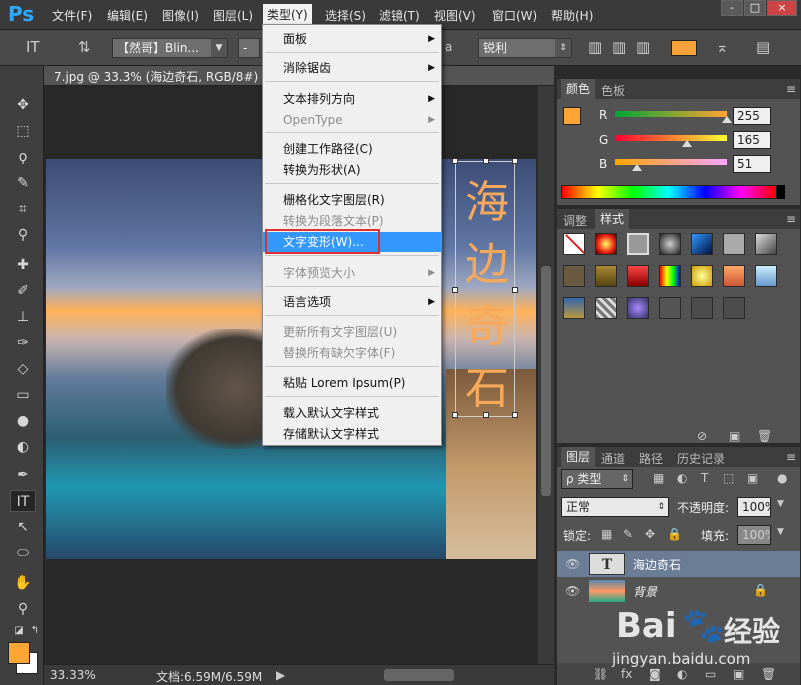 This screenshot has height=685, width=801. I want to click on clone-stamp-tool-icon: ⊥, so click(23, 317).